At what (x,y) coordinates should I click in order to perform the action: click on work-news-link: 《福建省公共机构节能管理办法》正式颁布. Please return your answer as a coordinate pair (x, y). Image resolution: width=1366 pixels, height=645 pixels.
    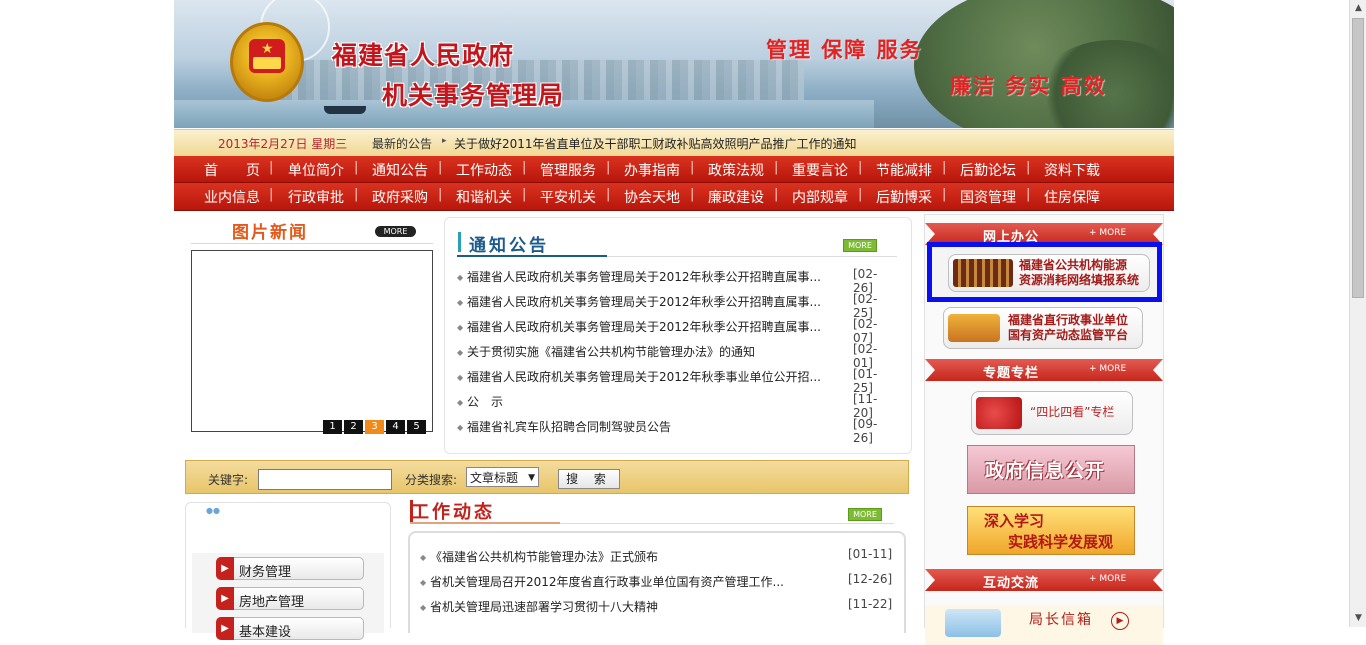
    Looking at the image, I should click on (610, 556).